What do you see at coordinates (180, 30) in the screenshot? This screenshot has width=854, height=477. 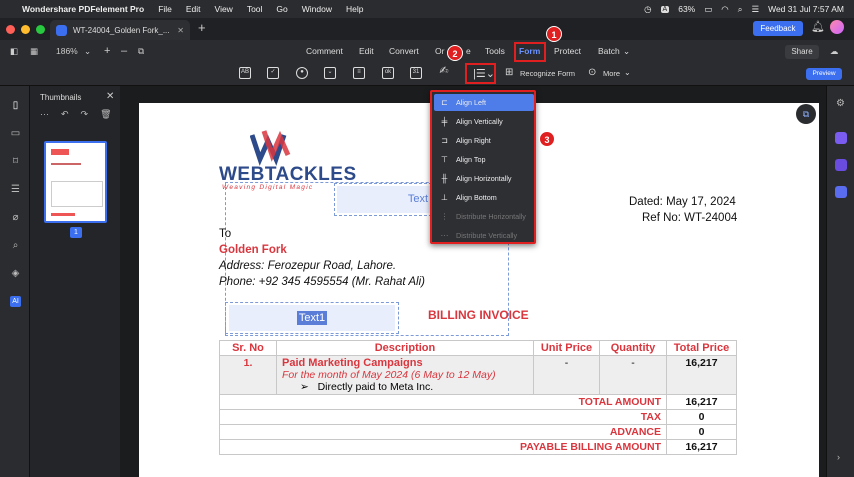 I see `close-tab-icon: ✕` at bounding box center [180, 30].